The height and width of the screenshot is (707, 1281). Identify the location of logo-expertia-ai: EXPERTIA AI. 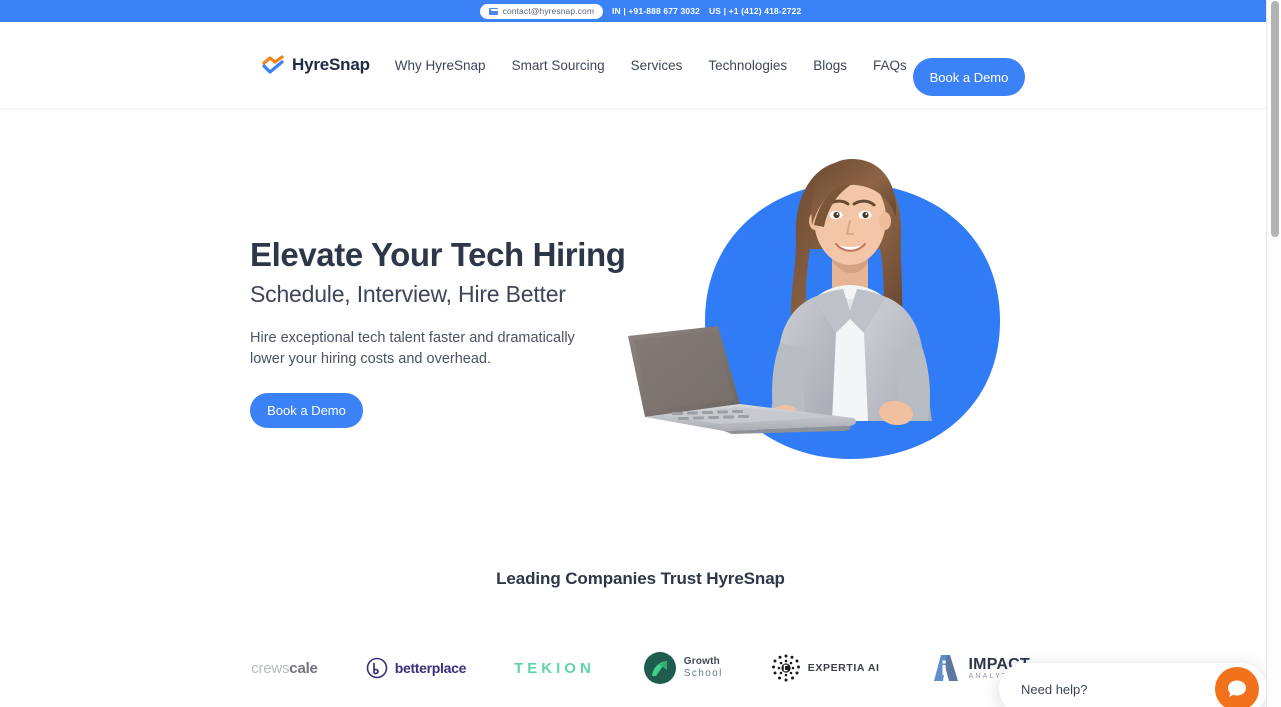
(825, 668).